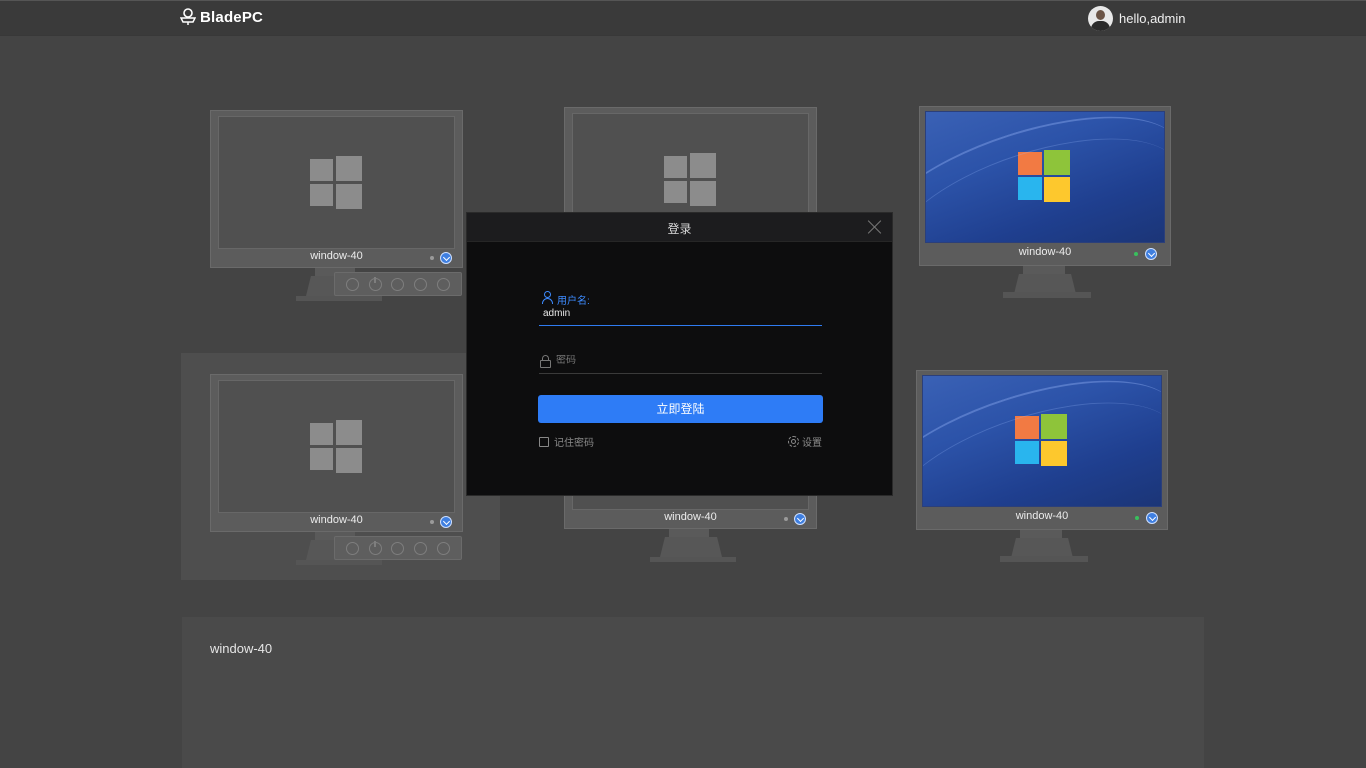  I want to click on login-modal: 登录 用户名: 立即登陆 记住密码 设置, so click(679, 354).